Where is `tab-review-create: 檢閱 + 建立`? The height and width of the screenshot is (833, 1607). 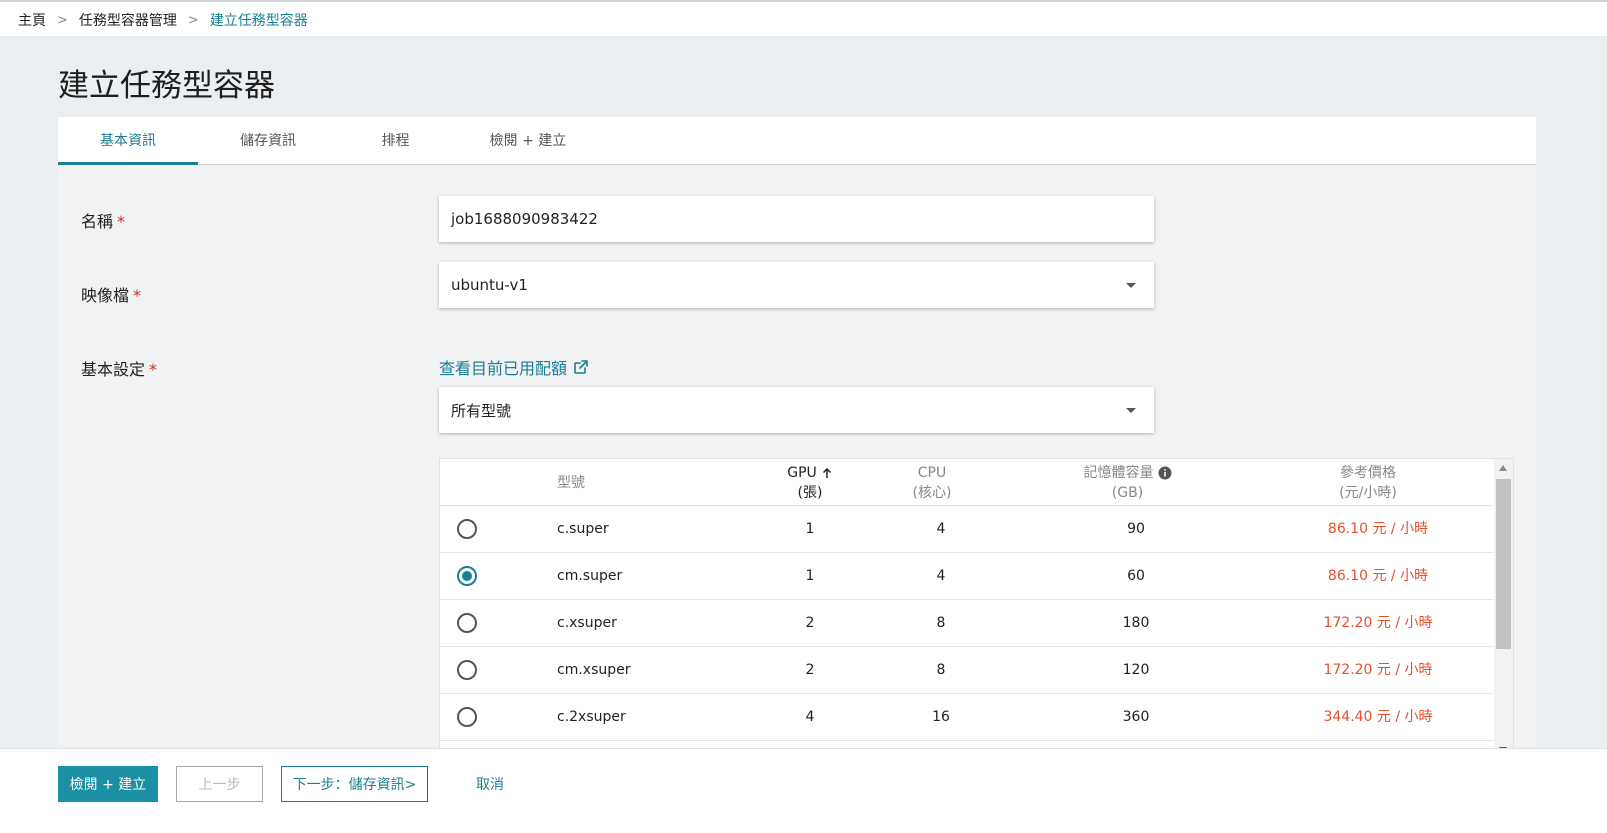
tab-review-create: 檢閱 + 建立 is located at coordinates (528, 141).